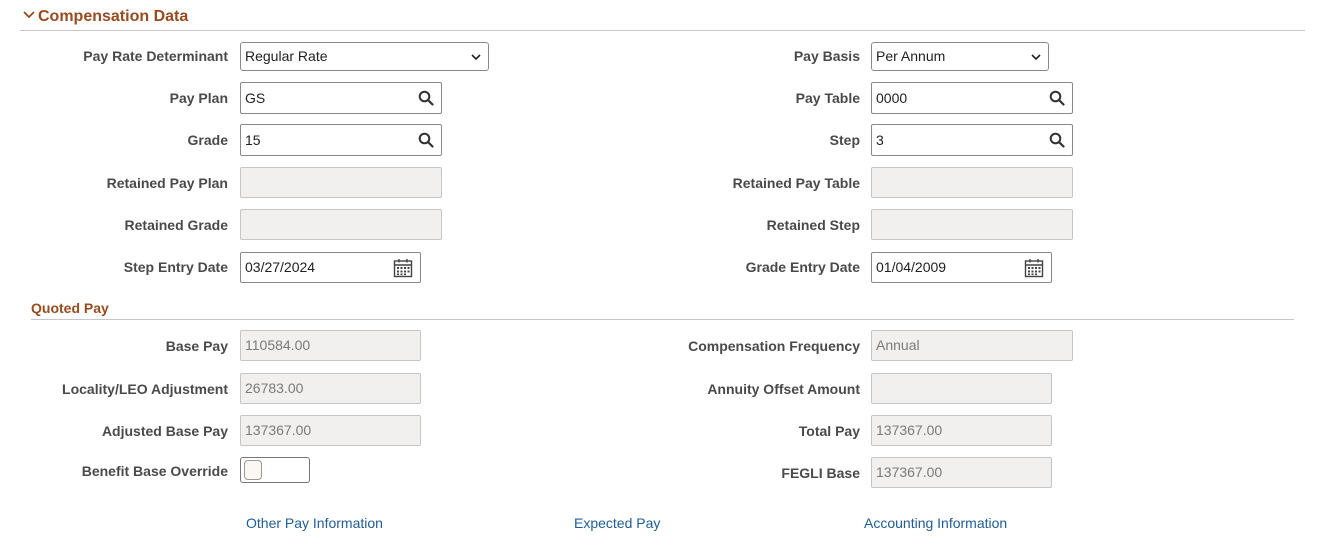  What do you see at coordinates (783, 389) in the screenshot?
I see `annuity-offset-amount-label: Annuity Offset Amount` at bounding box center [783, 389].